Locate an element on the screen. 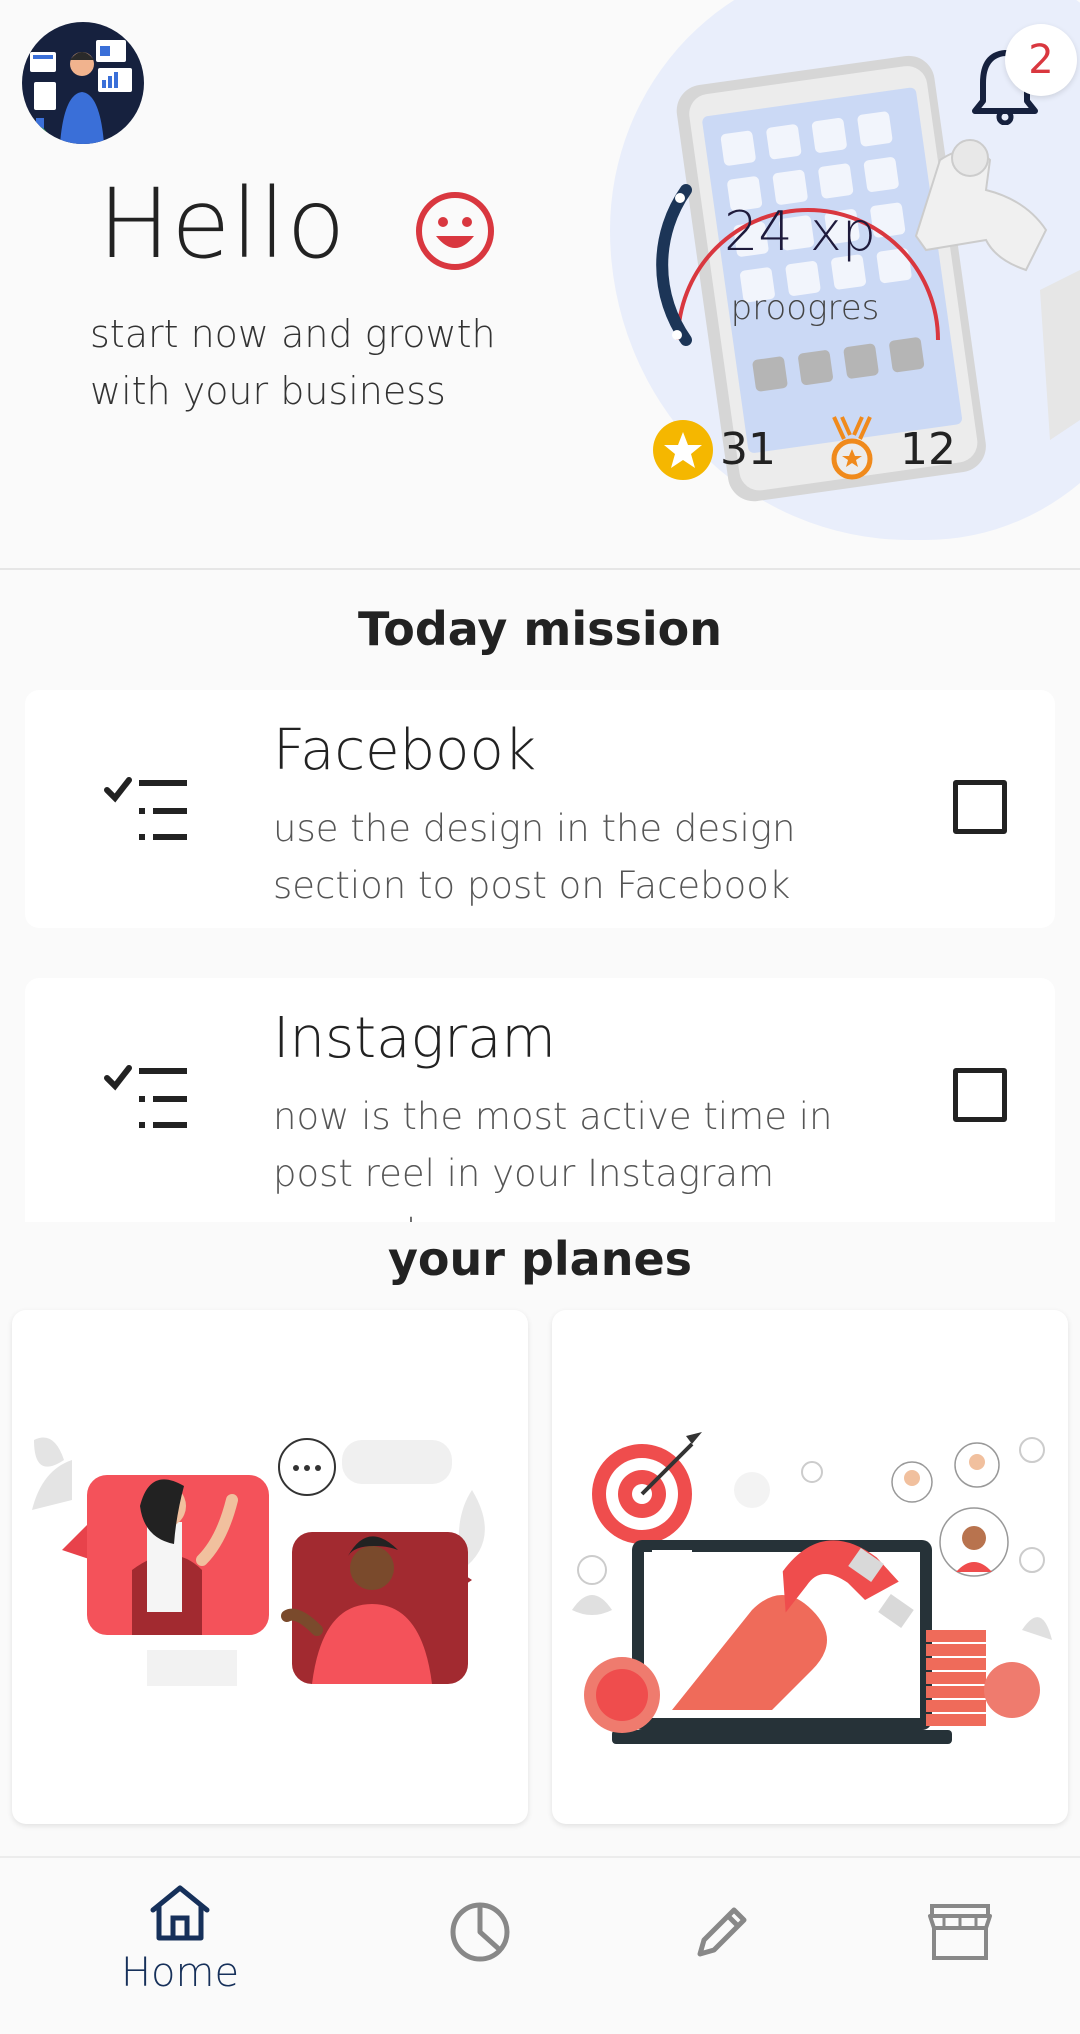 The image size is (1080, 2034). today-mission-title: Today mission is located at coordinates (539, 629).